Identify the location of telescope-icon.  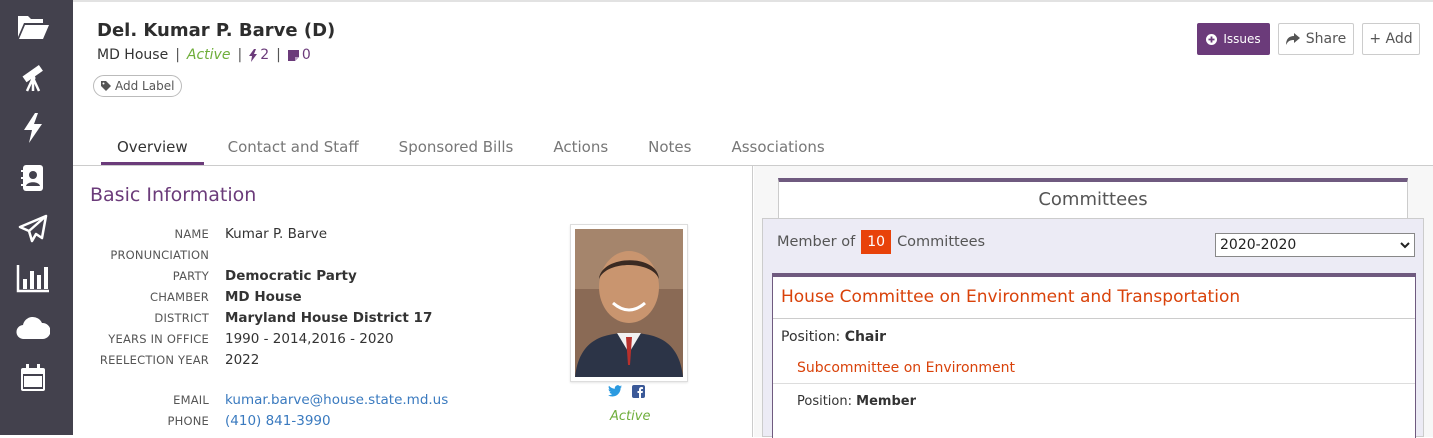
(33, 78).